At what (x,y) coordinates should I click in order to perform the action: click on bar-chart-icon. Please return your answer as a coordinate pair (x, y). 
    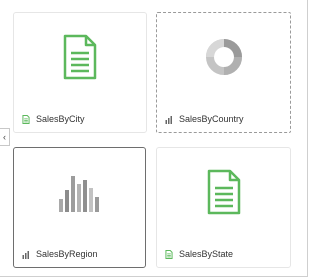
    Looking at the image, I should click on (78, 194).